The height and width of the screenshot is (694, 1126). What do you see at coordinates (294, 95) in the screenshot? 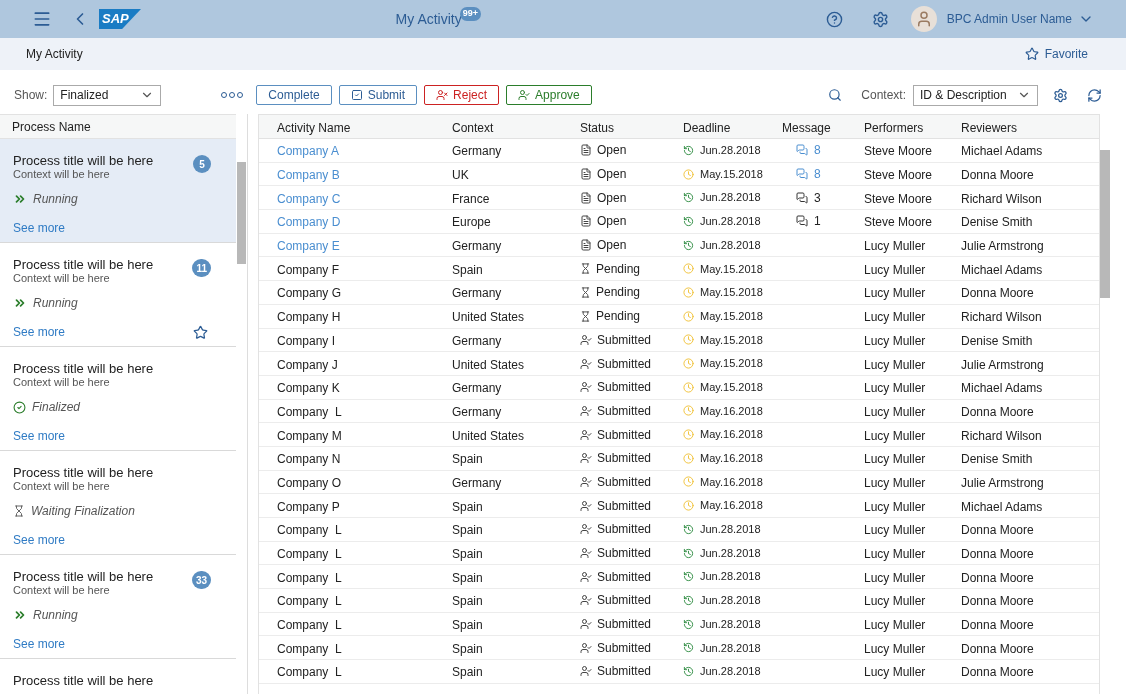
I see `action-button: Complete` at bounding box center [294, 95].